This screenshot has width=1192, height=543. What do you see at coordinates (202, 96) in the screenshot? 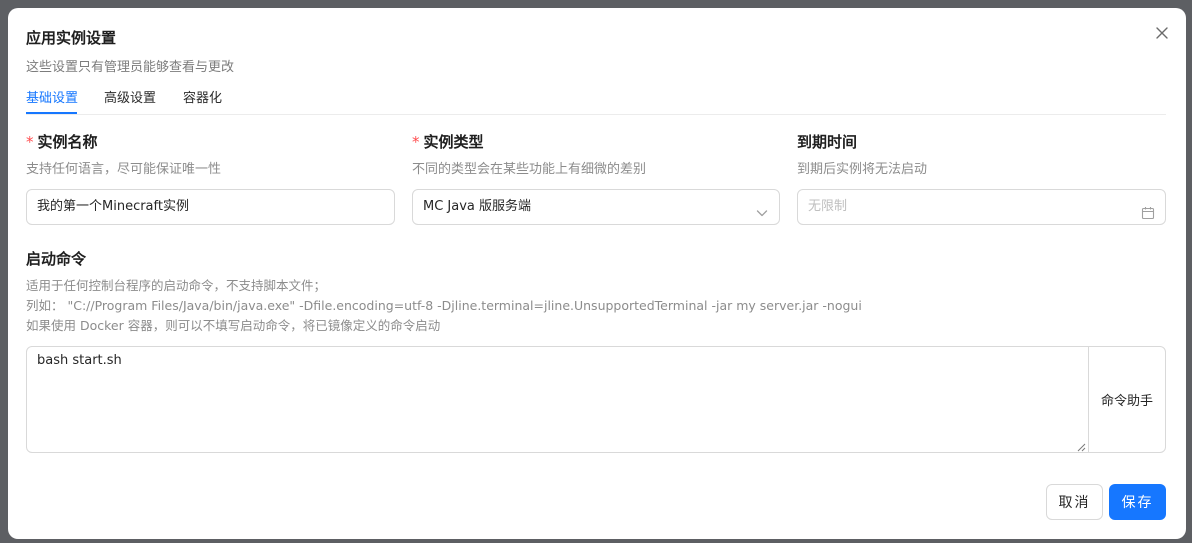
I see `tab-containerization: 容器化` at bounding box center [202, 96].